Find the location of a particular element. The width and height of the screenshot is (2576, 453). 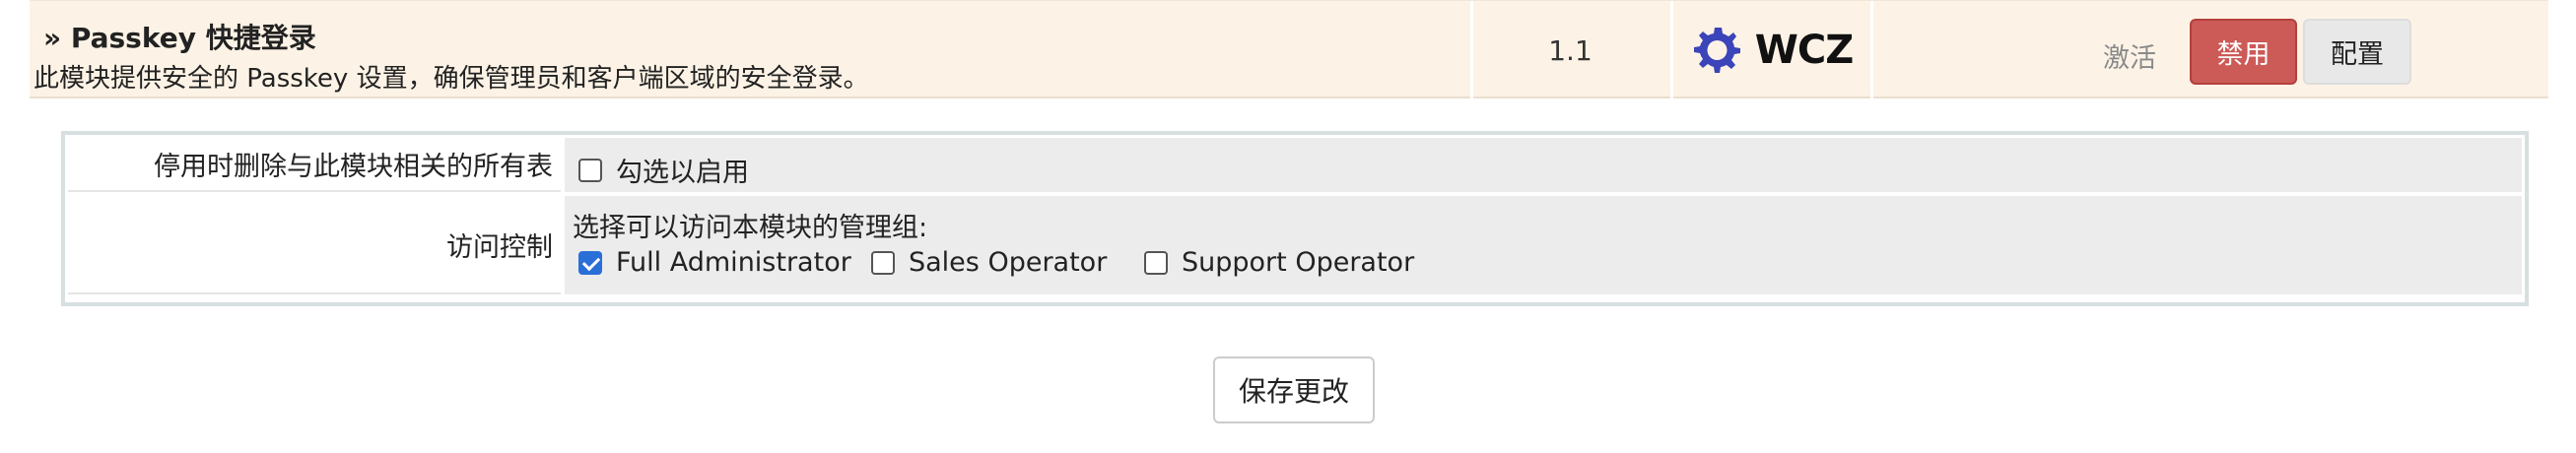

save-changes-button: 保存更改 is located at coordinates (1294, 389).